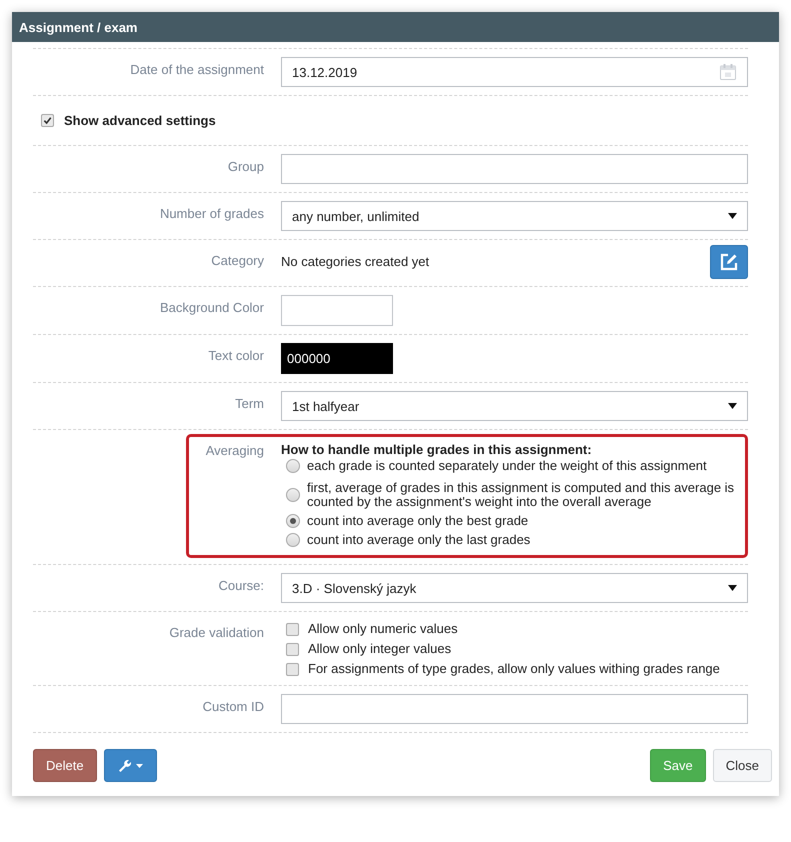 Image resolution: width=791 pixels, height=842 pixels. I want to click on radio-label: count into average only the last grades, so click(418, 540).